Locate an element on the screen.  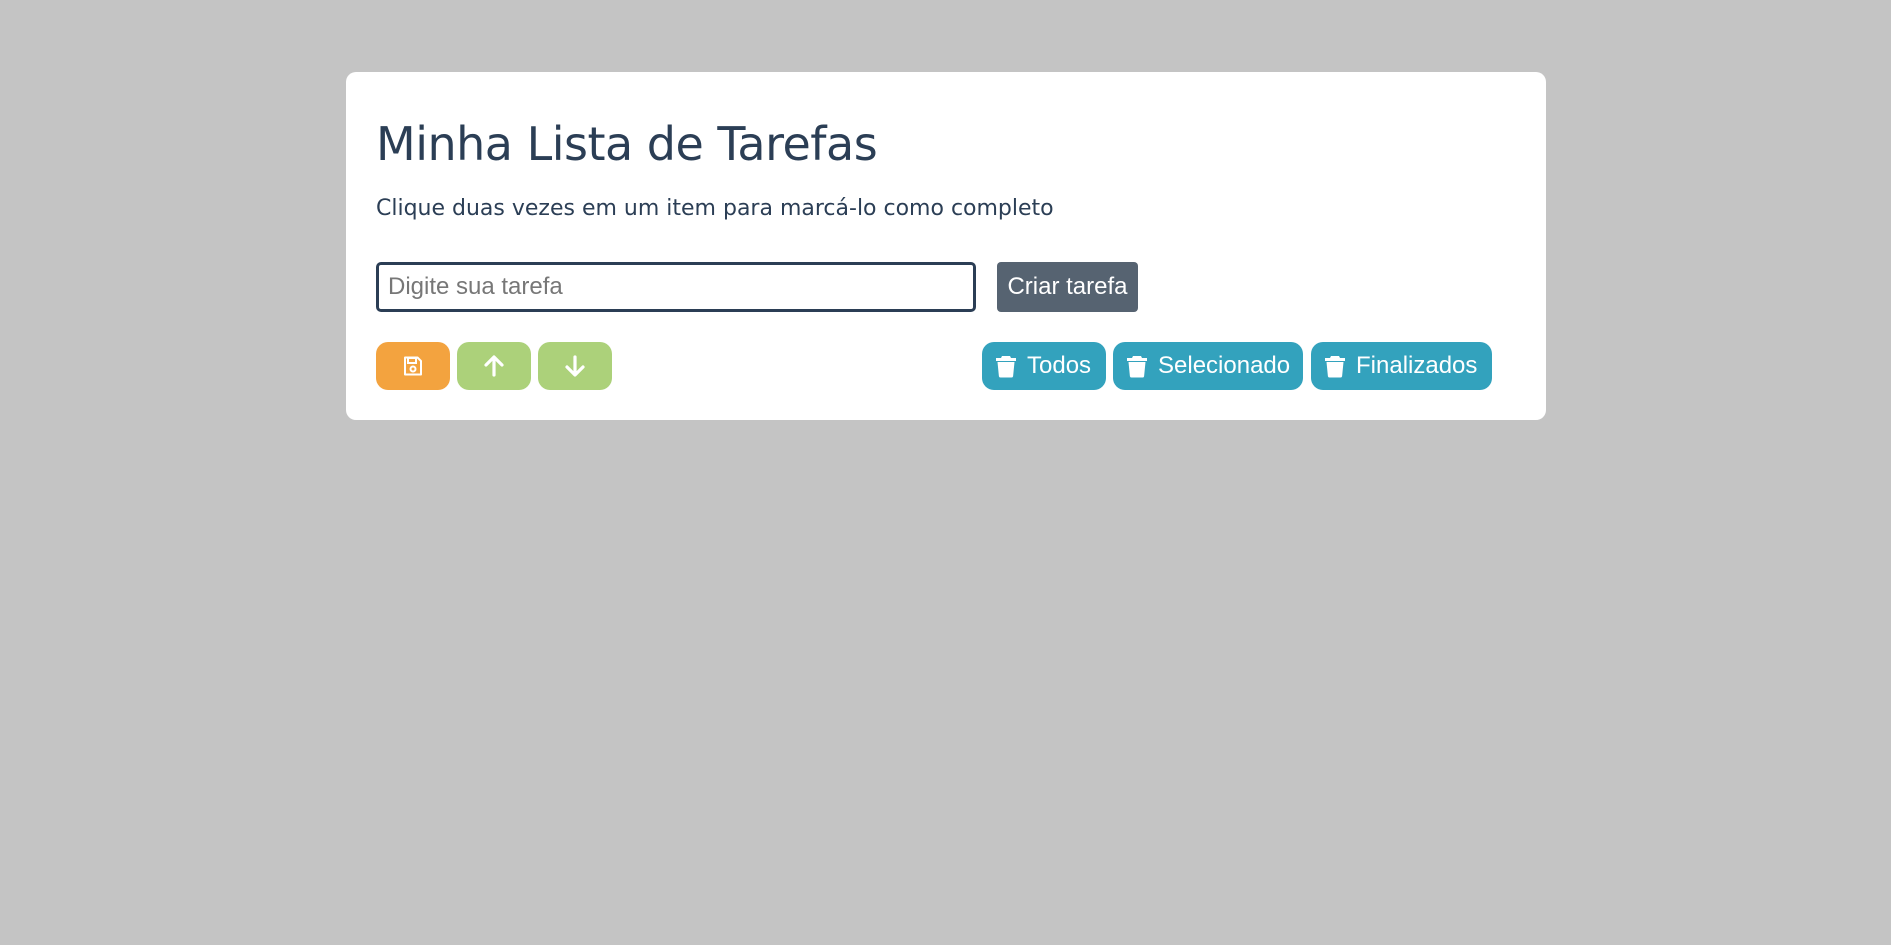
delete-all-button: Todos is located at coordinates (1044, 366).